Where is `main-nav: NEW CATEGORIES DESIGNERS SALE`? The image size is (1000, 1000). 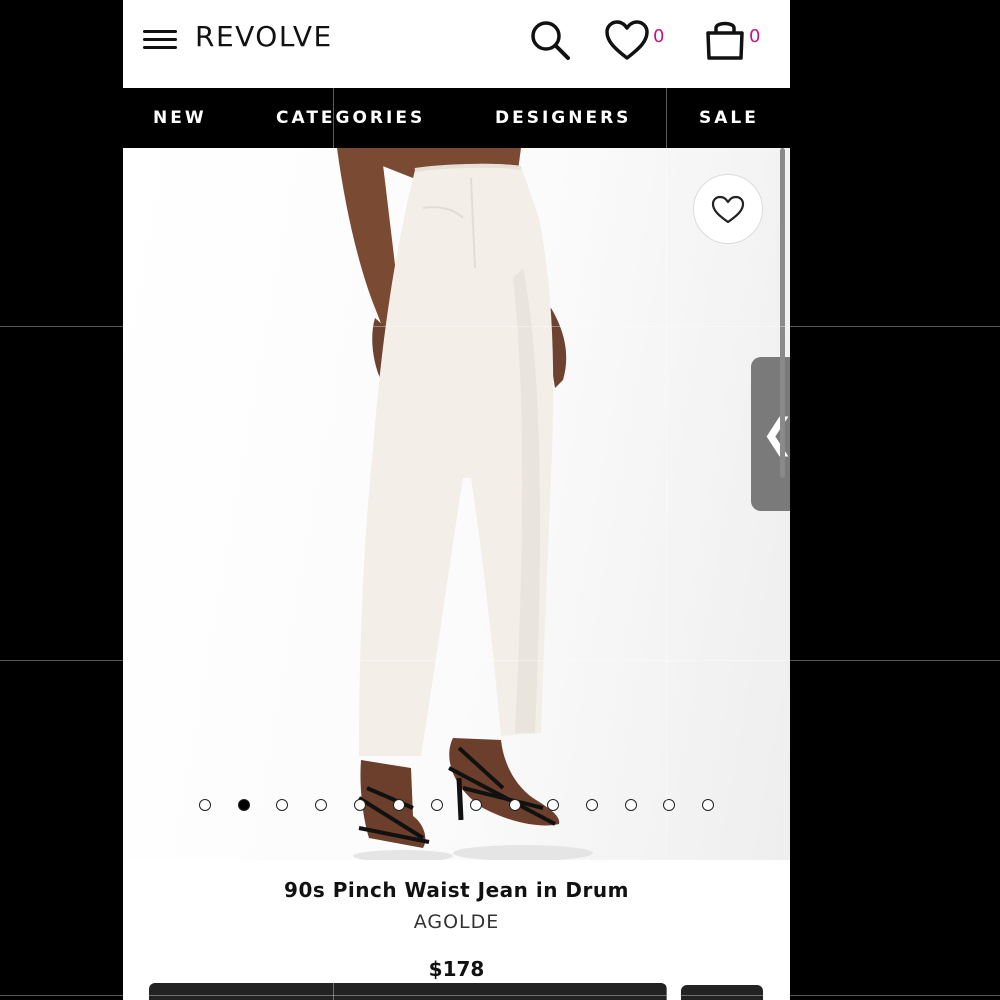
main-nav: NEW CATEGORIES DESIGNERS SALE is located at coordinates (456, 118).